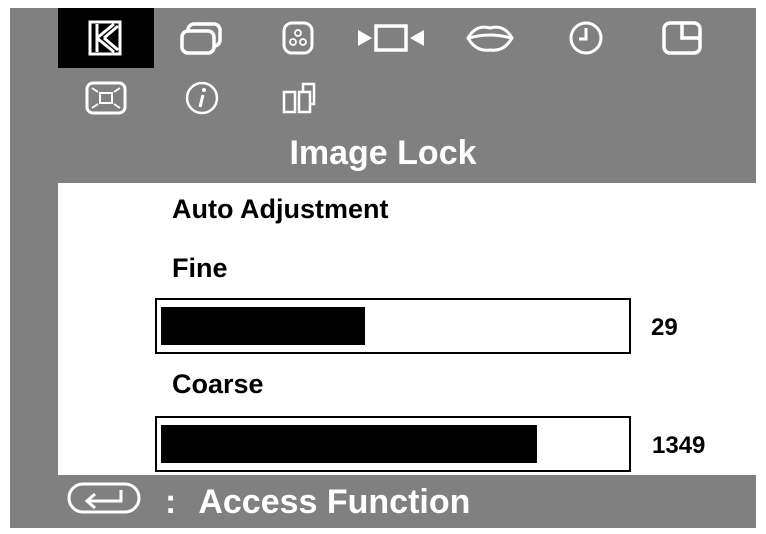 This screenshot has width=766, height=534. Describe the element at coordinates (679, 445) in the screenshot. I see `coarse-value: 1349` at that location.